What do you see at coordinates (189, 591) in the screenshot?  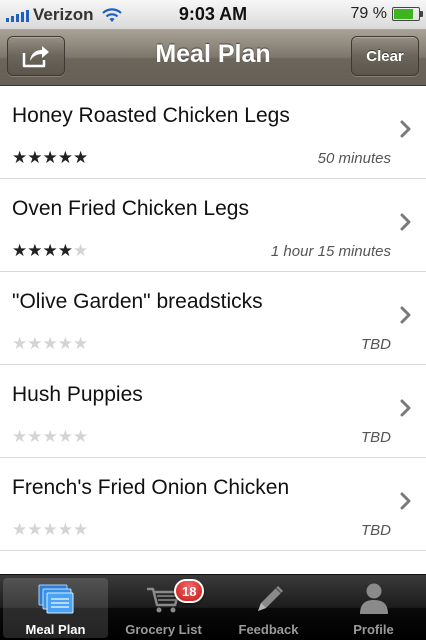 I see `grocery-count-badge: 18` at bounding box center [189, 591].